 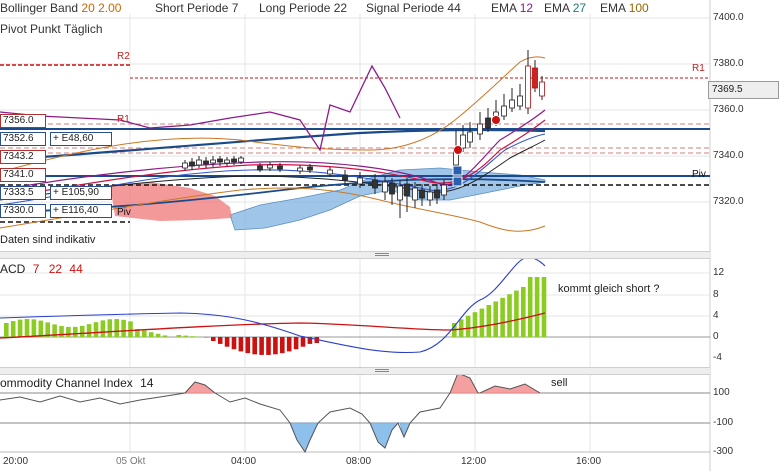 What do you see at coordinates (23, 139) in the screenshot?
I see `price-tag: 7352.6` at bounding box center [23, 139].